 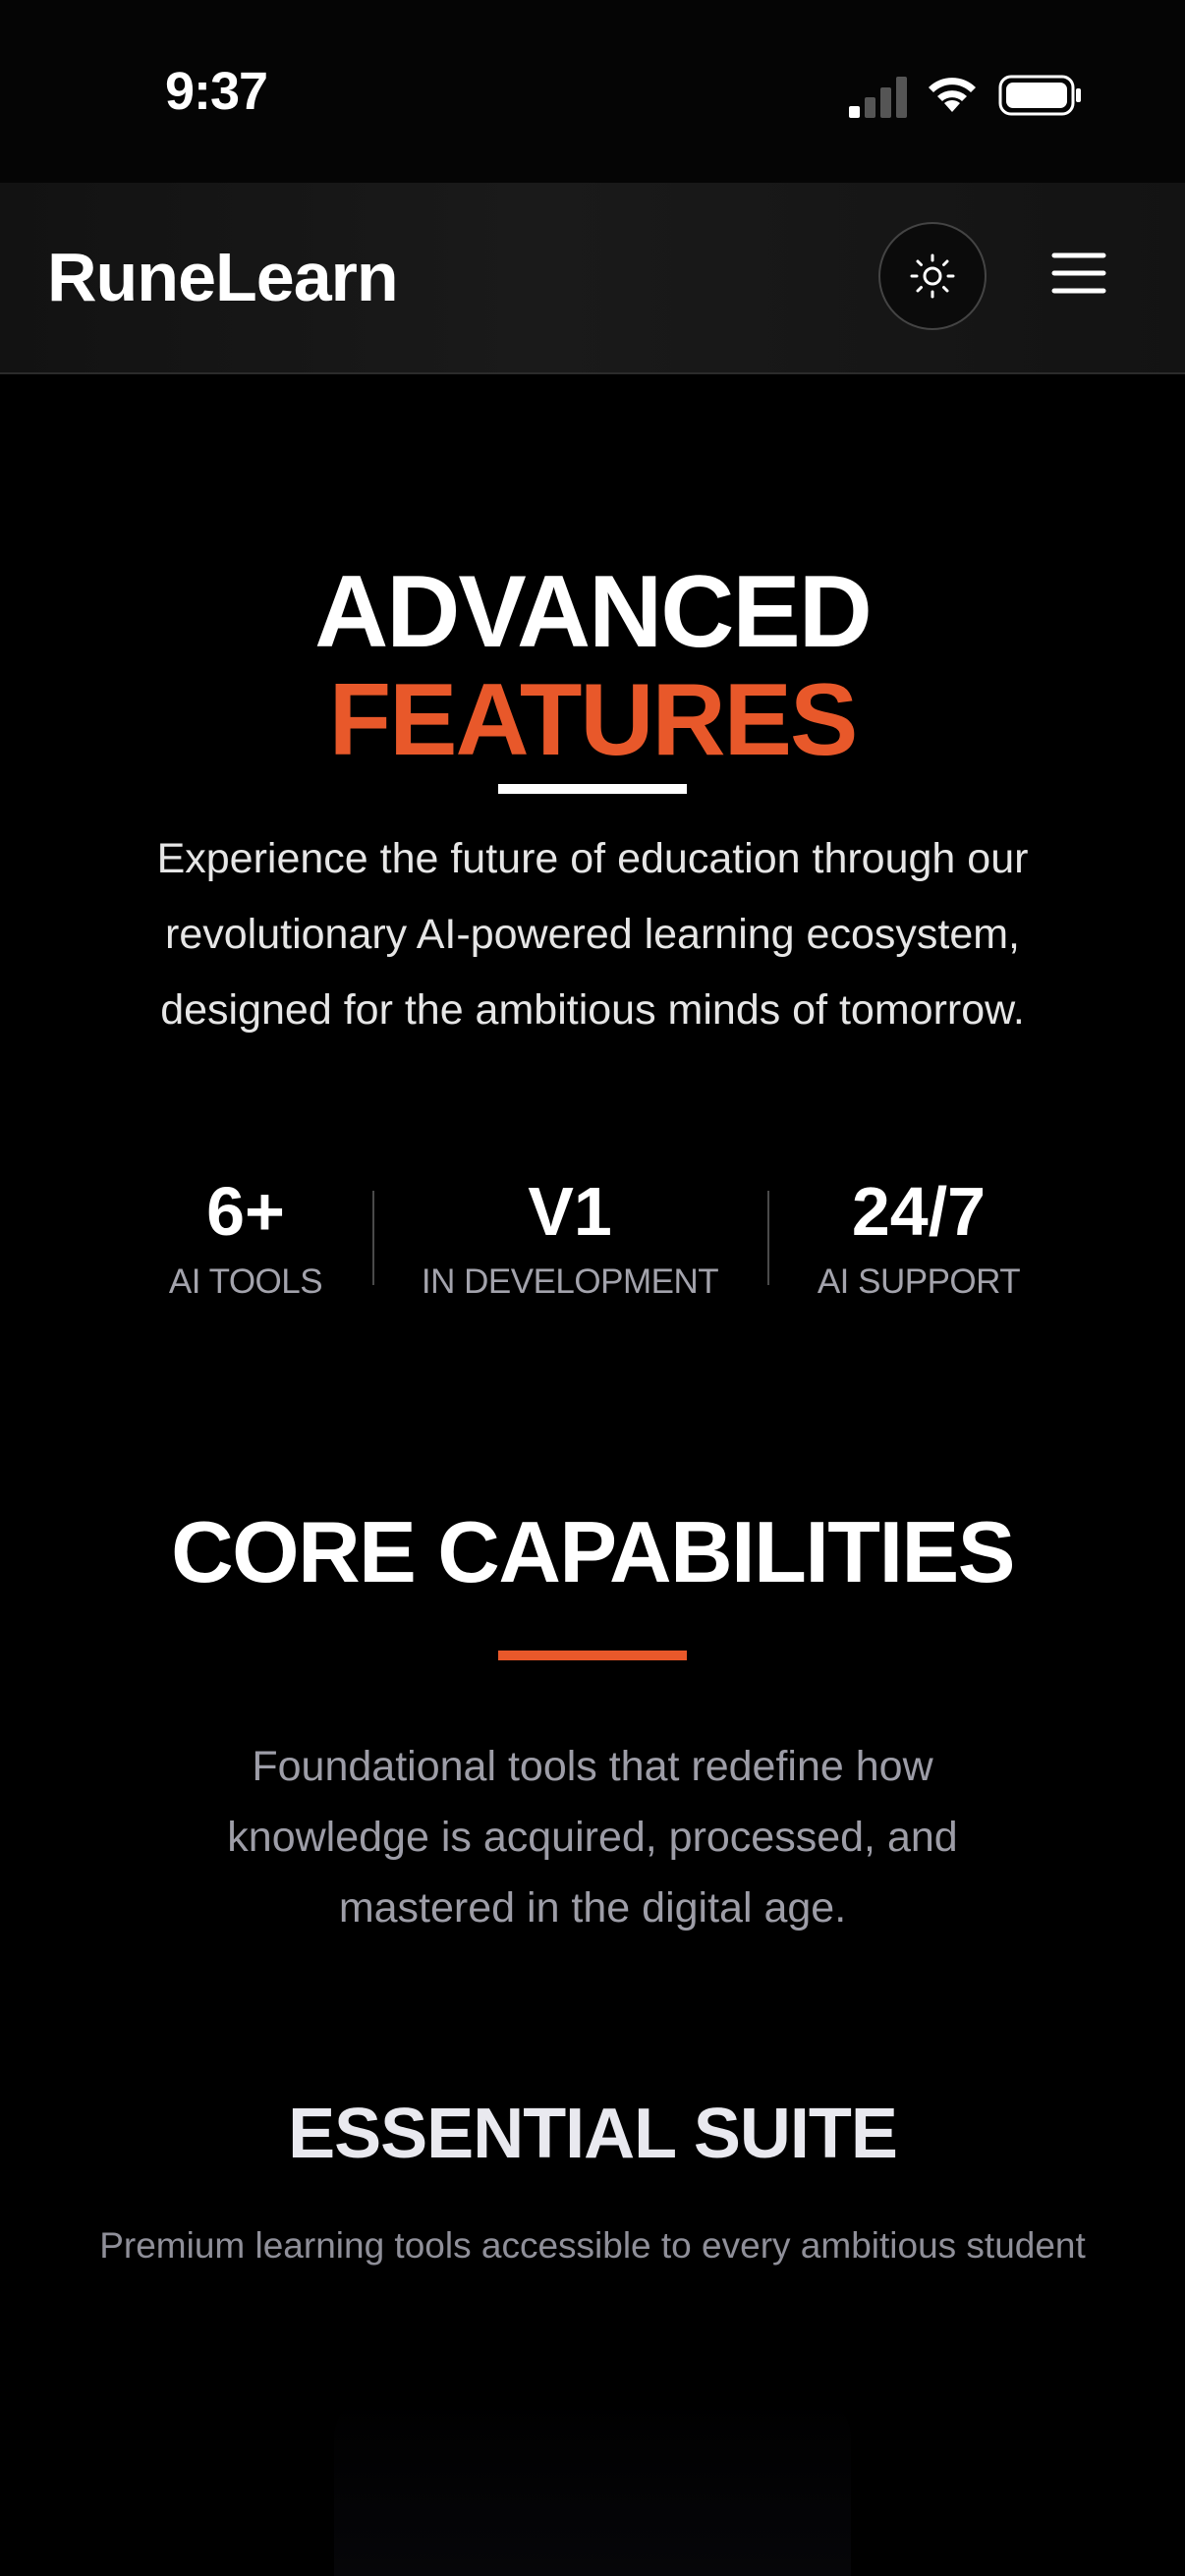 I want to click on wifi-icon, so click(x=953, y=95).